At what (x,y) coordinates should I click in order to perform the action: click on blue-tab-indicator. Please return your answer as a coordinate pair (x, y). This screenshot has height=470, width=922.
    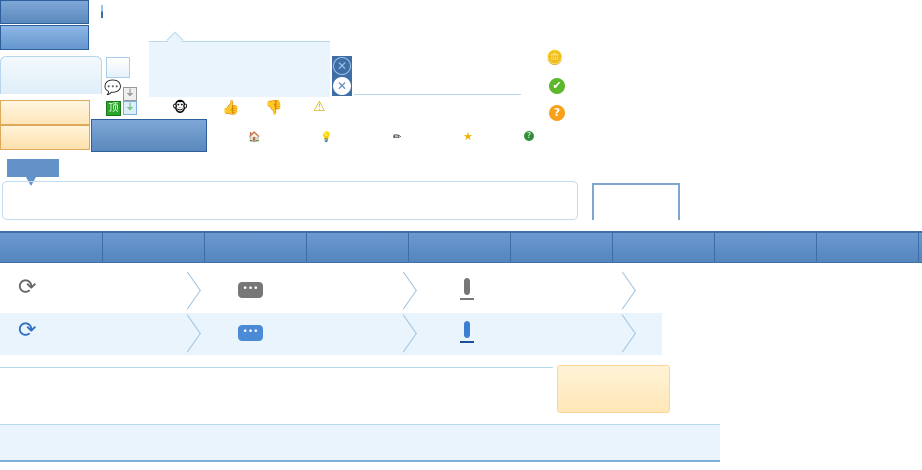
    Looking at the image, I should click on (33, 168).